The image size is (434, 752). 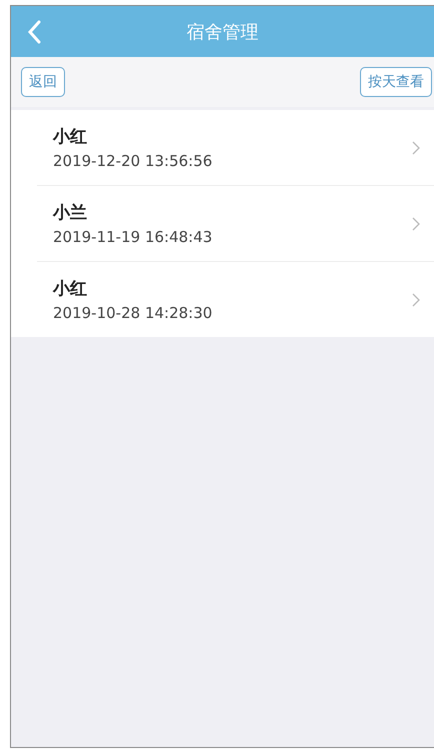 I want to click on record-time: 2019-10-28 14:28:30, so click(x=132, y=313).